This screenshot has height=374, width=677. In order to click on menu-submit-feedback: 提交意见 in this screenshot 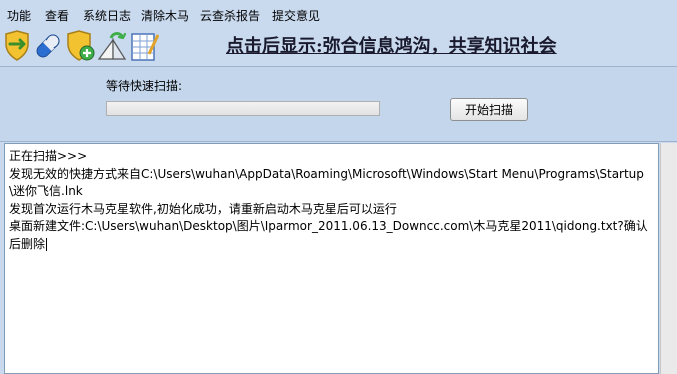, I will do `click(296, 16)`.